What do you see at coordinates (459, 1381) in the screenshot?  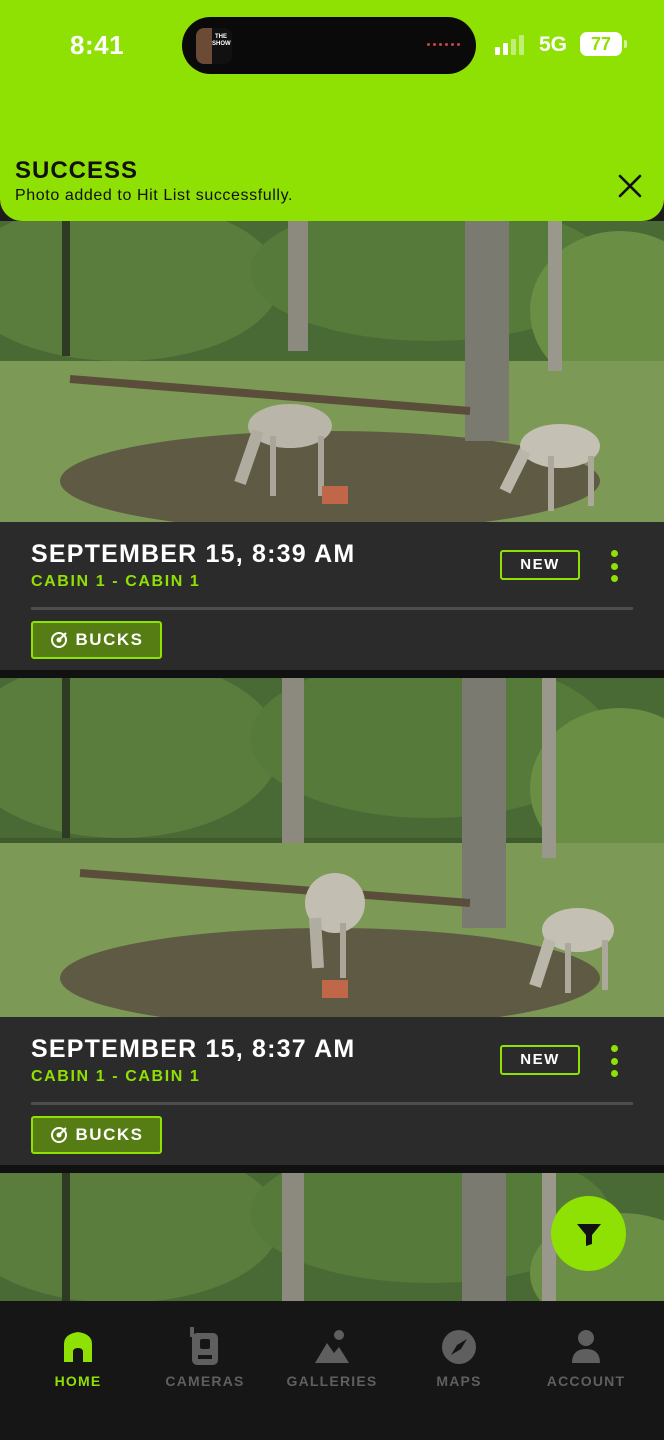 I see `tab-label: MAPS` at bounding box center [459, 1381].